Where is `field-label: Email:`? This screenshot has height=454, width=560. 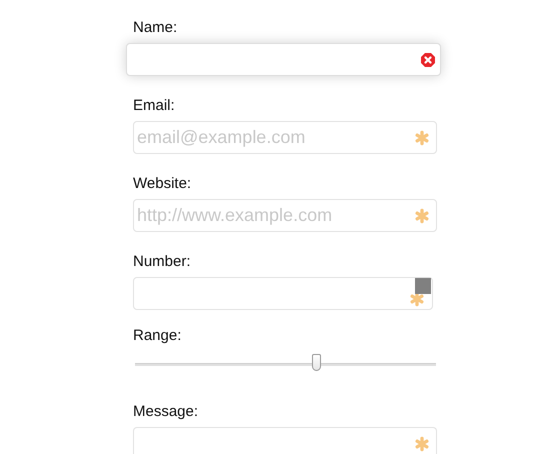 field-label: Email: is located at coordinates (154, 105).